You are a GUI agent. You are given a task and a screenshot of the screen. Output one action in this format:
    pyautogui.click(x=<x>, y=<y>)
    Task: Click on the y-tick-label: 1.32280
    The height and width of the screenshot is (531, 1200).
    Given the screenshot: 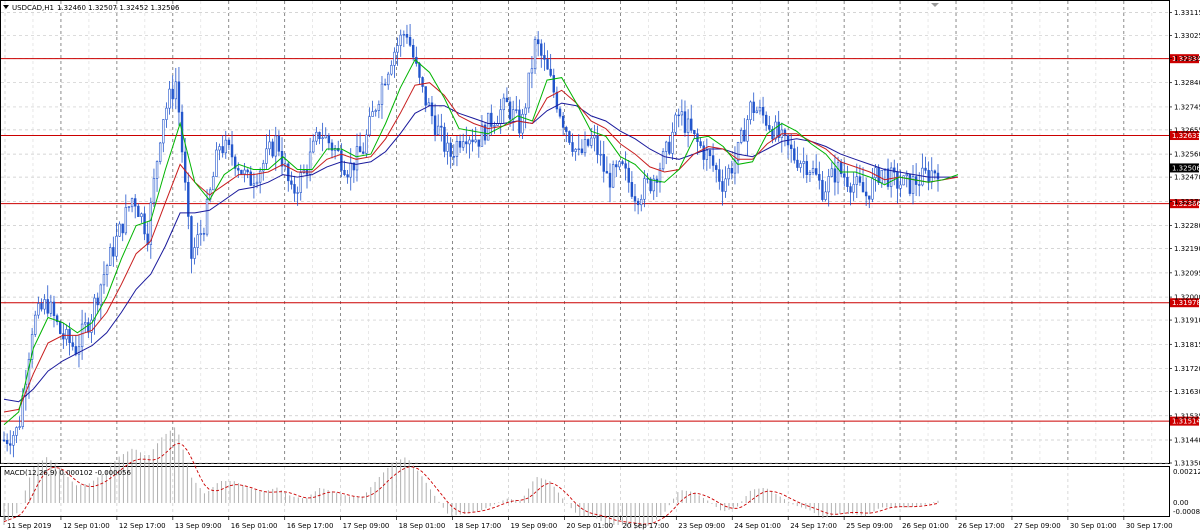 What is the action you would take?
    pyautogui.click(x=1187, y=226)
    